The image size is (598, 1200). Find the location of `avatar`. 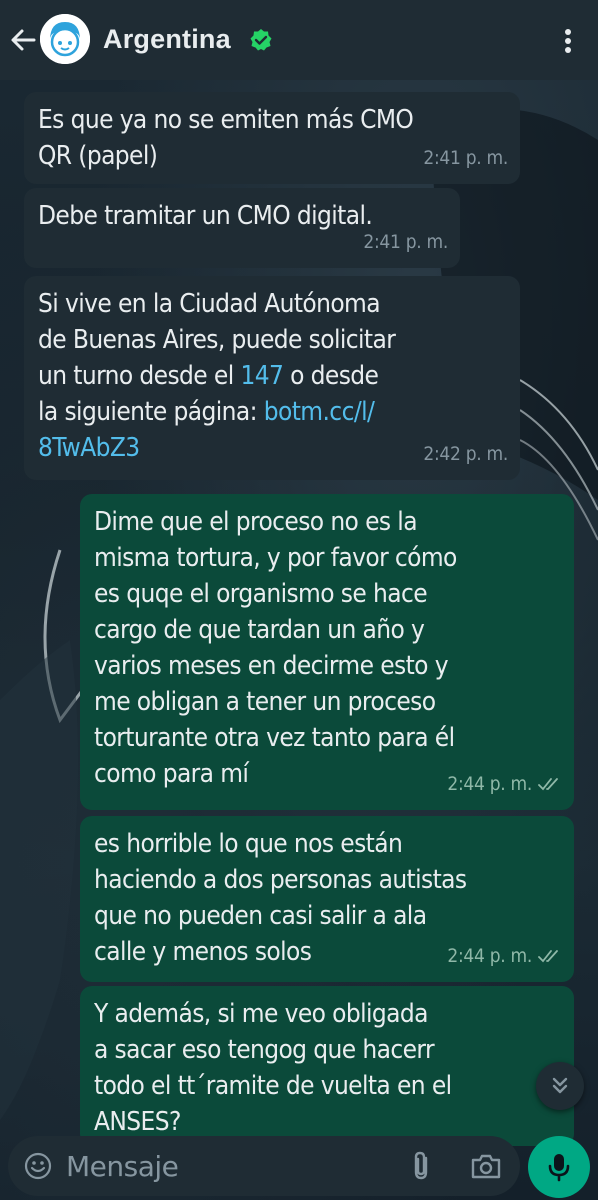

avatar is located at coordinates (65, 39).